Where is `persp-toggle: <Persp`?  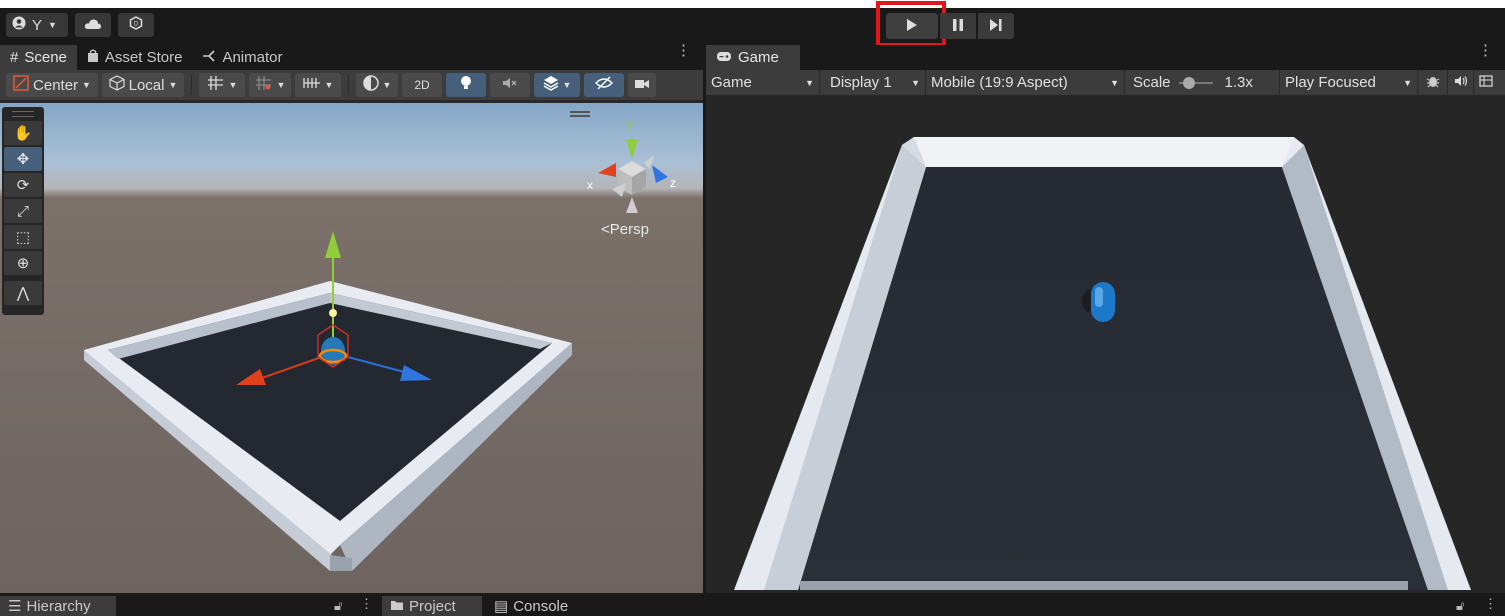
persp-toggle: <Persp is located at coordinates (625, 229).